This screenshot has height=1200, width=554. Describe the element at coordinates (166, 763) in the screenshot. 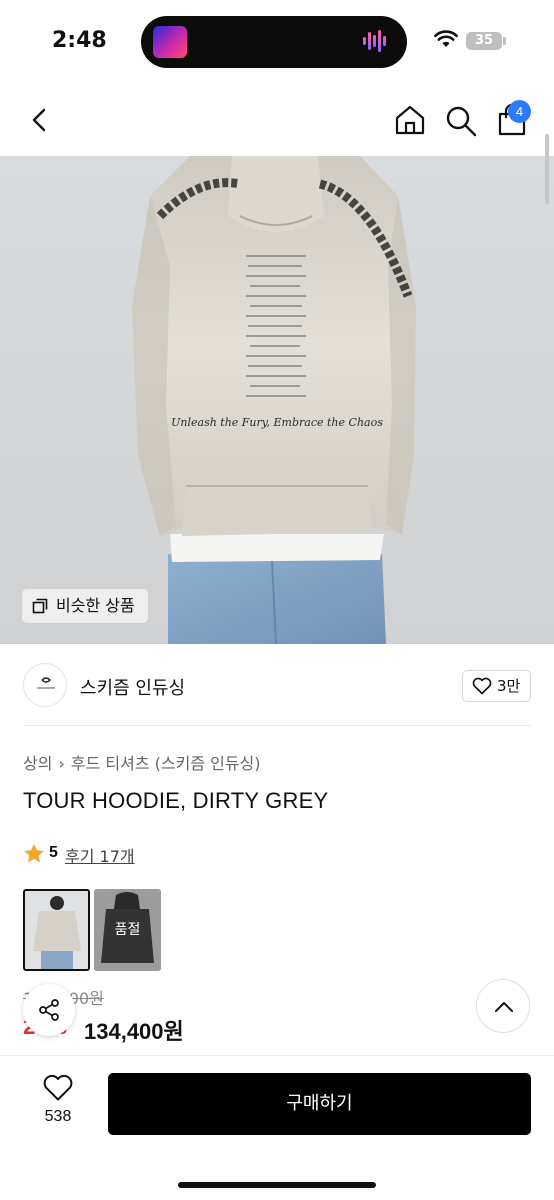

I see `breadcrumb-subcategory: 후드 티셔츠 (스키즘 인듀싱)` at that location.